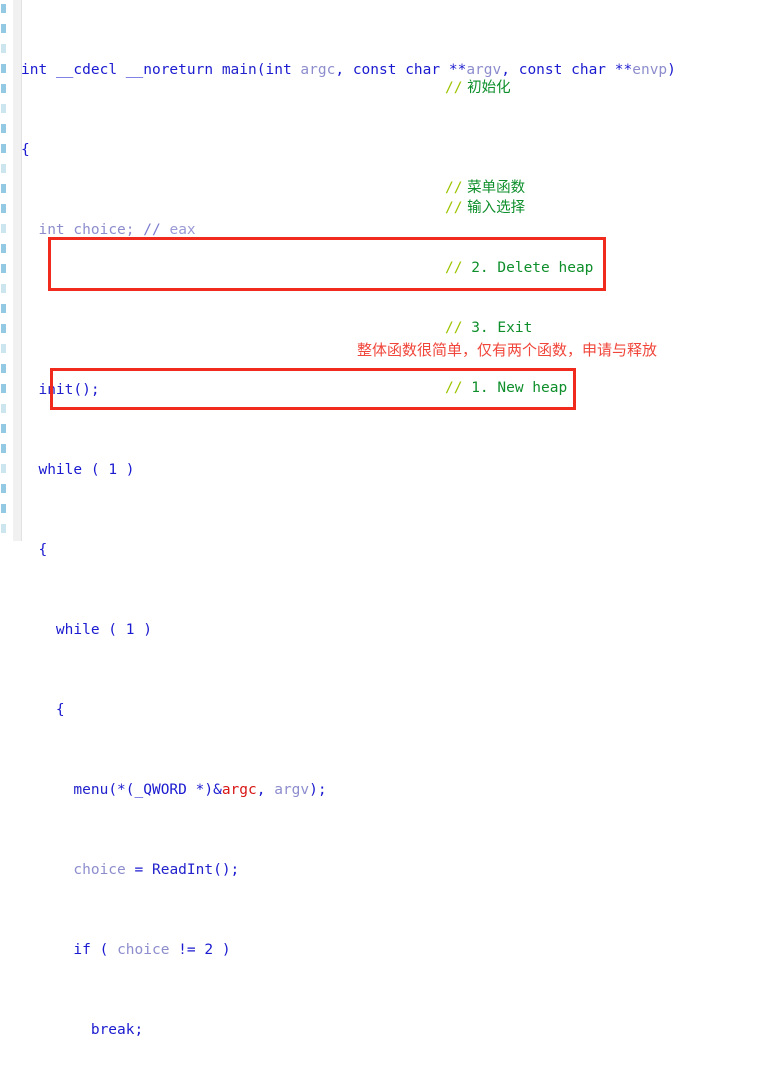 This screenshot has width=783, height=1082. I want to click on comment-text: 菜单函数, so click(494, 188).